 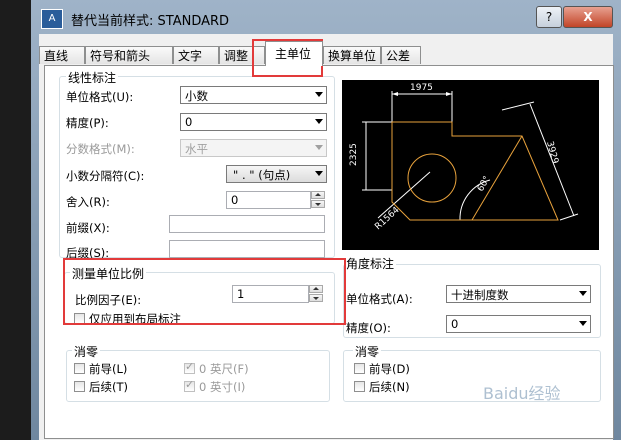 I want to click on app-icon: A, so click(x=52, y=19).